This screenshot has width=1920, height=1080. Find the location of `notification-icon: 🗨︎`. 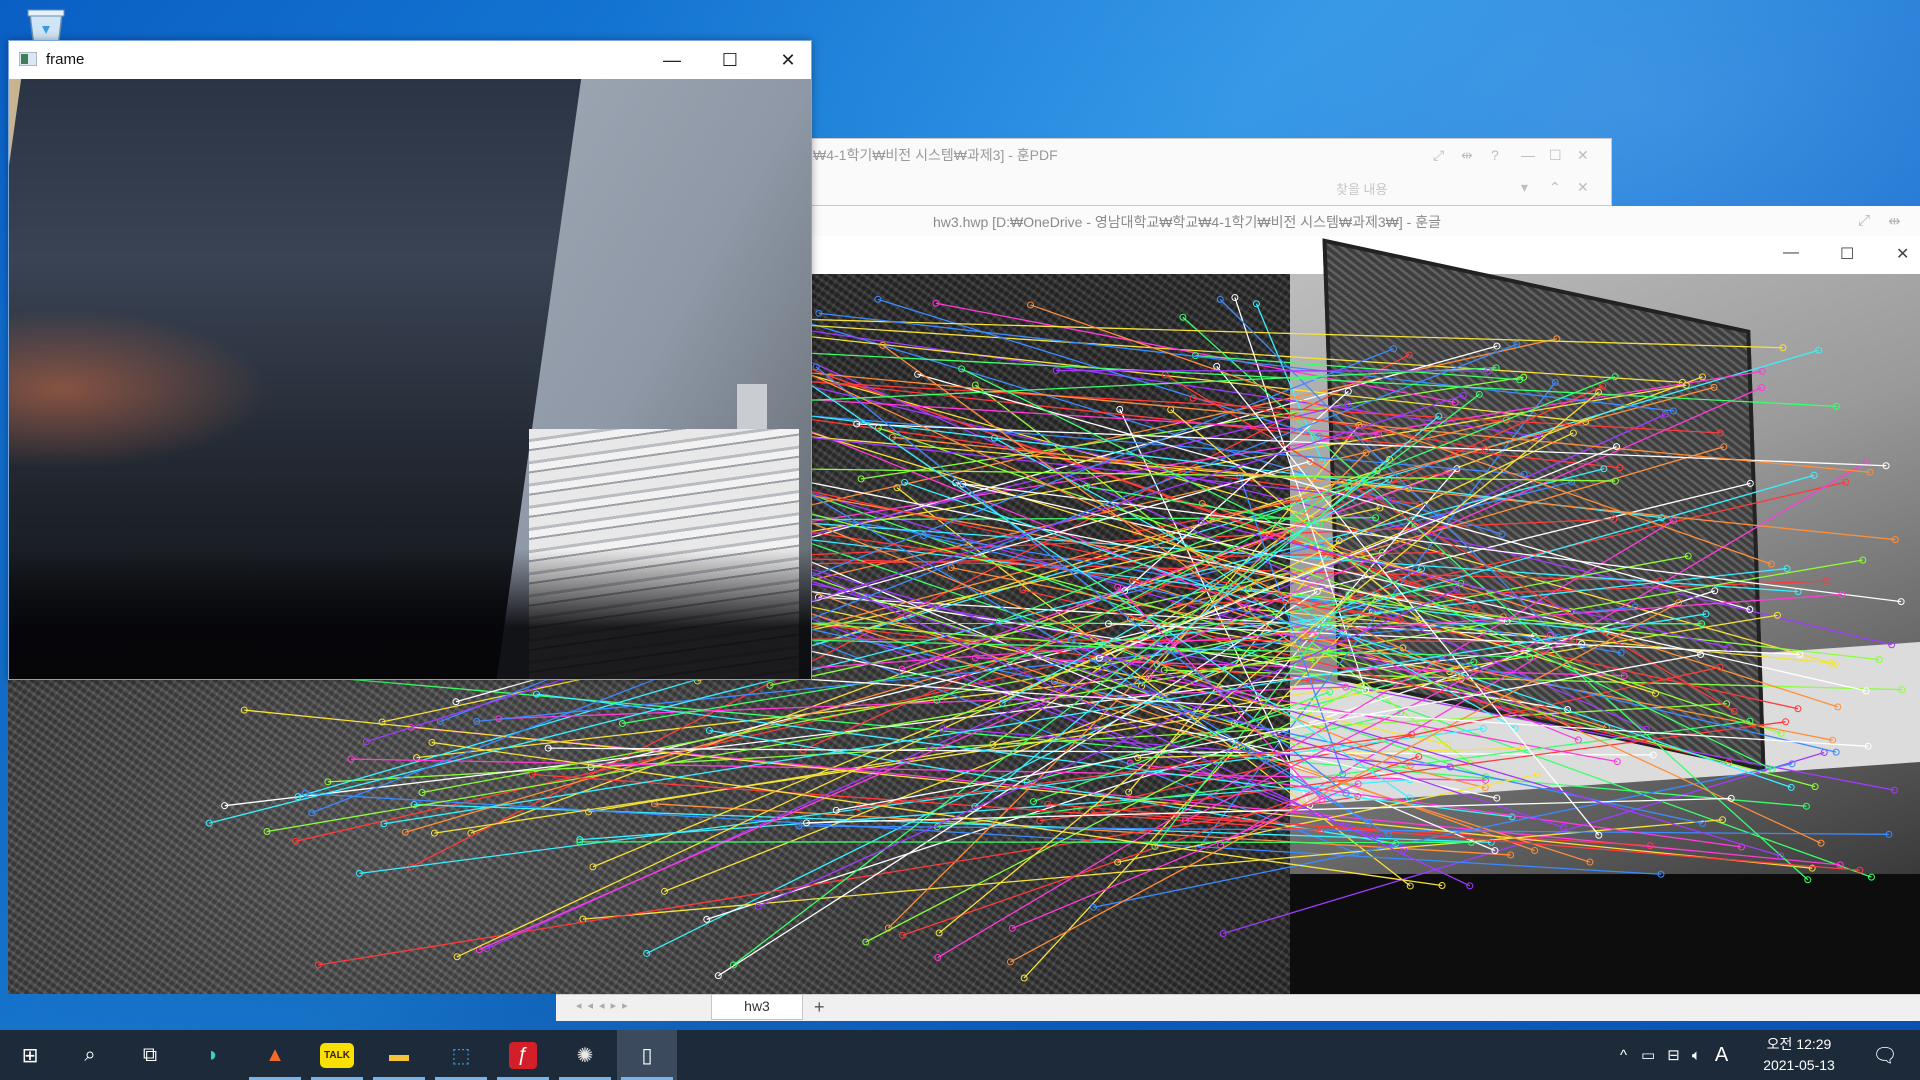

notification-icon: 🗨︎ is located at coordinates (1885, 1055).